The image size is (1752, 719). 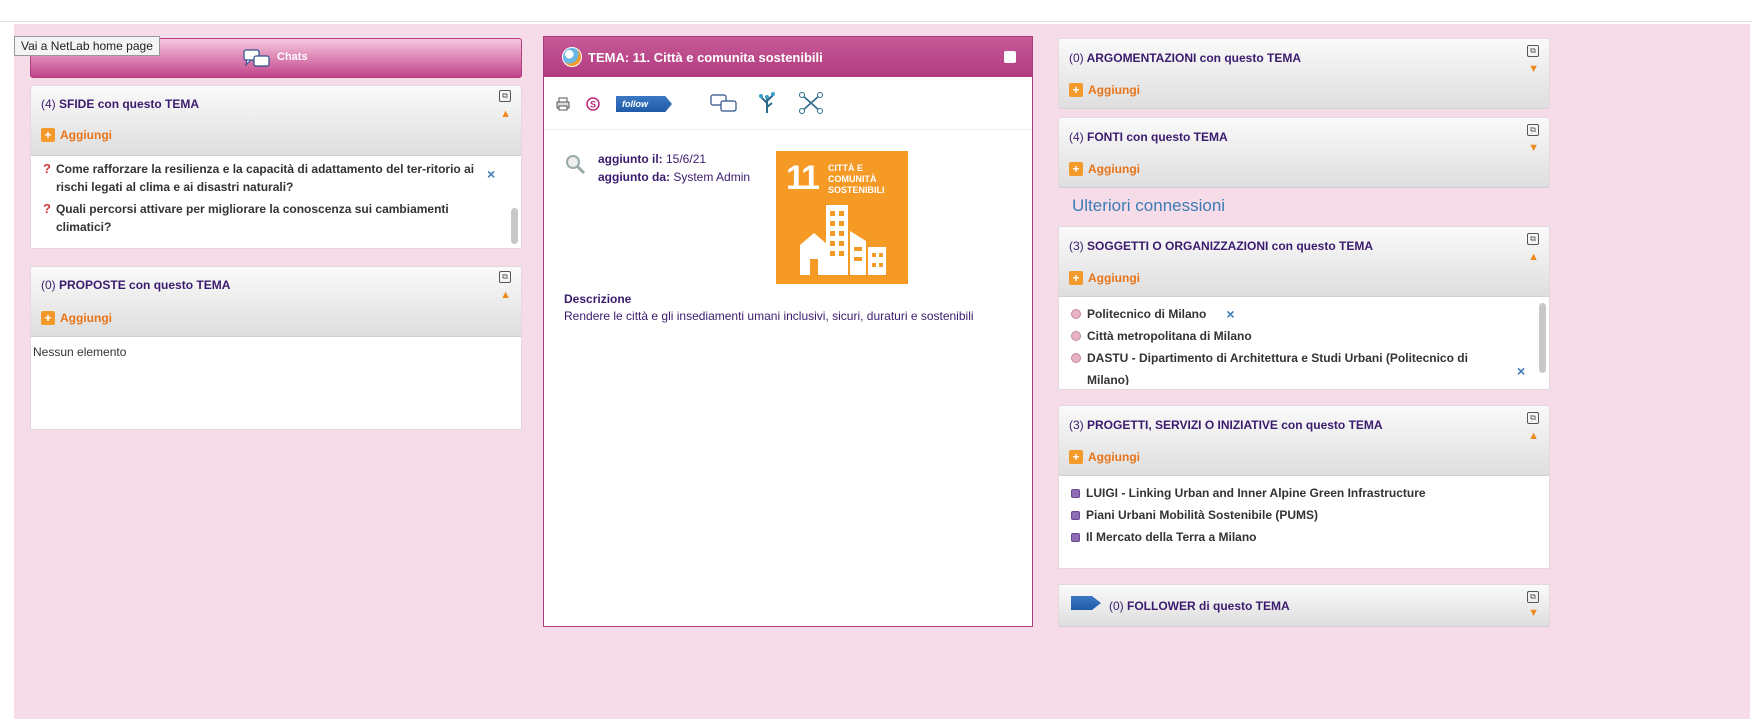 I want to click on city-buildings-icon, so click(x=843, y=240).